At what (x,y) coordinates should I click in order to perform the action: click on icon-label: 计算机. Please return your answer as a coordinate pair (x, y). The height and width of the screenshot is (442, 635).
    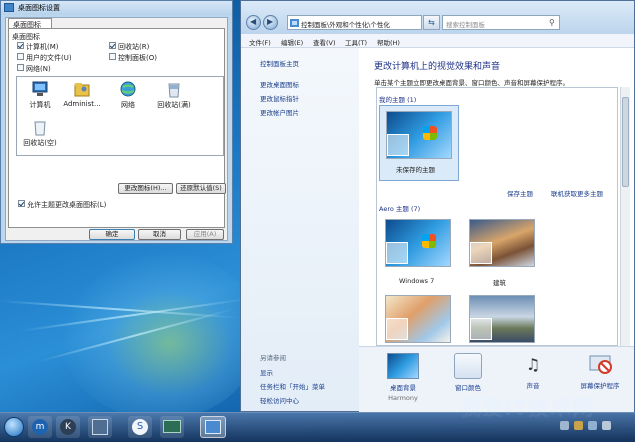
    Looking at the image, I should click on (40, 105).